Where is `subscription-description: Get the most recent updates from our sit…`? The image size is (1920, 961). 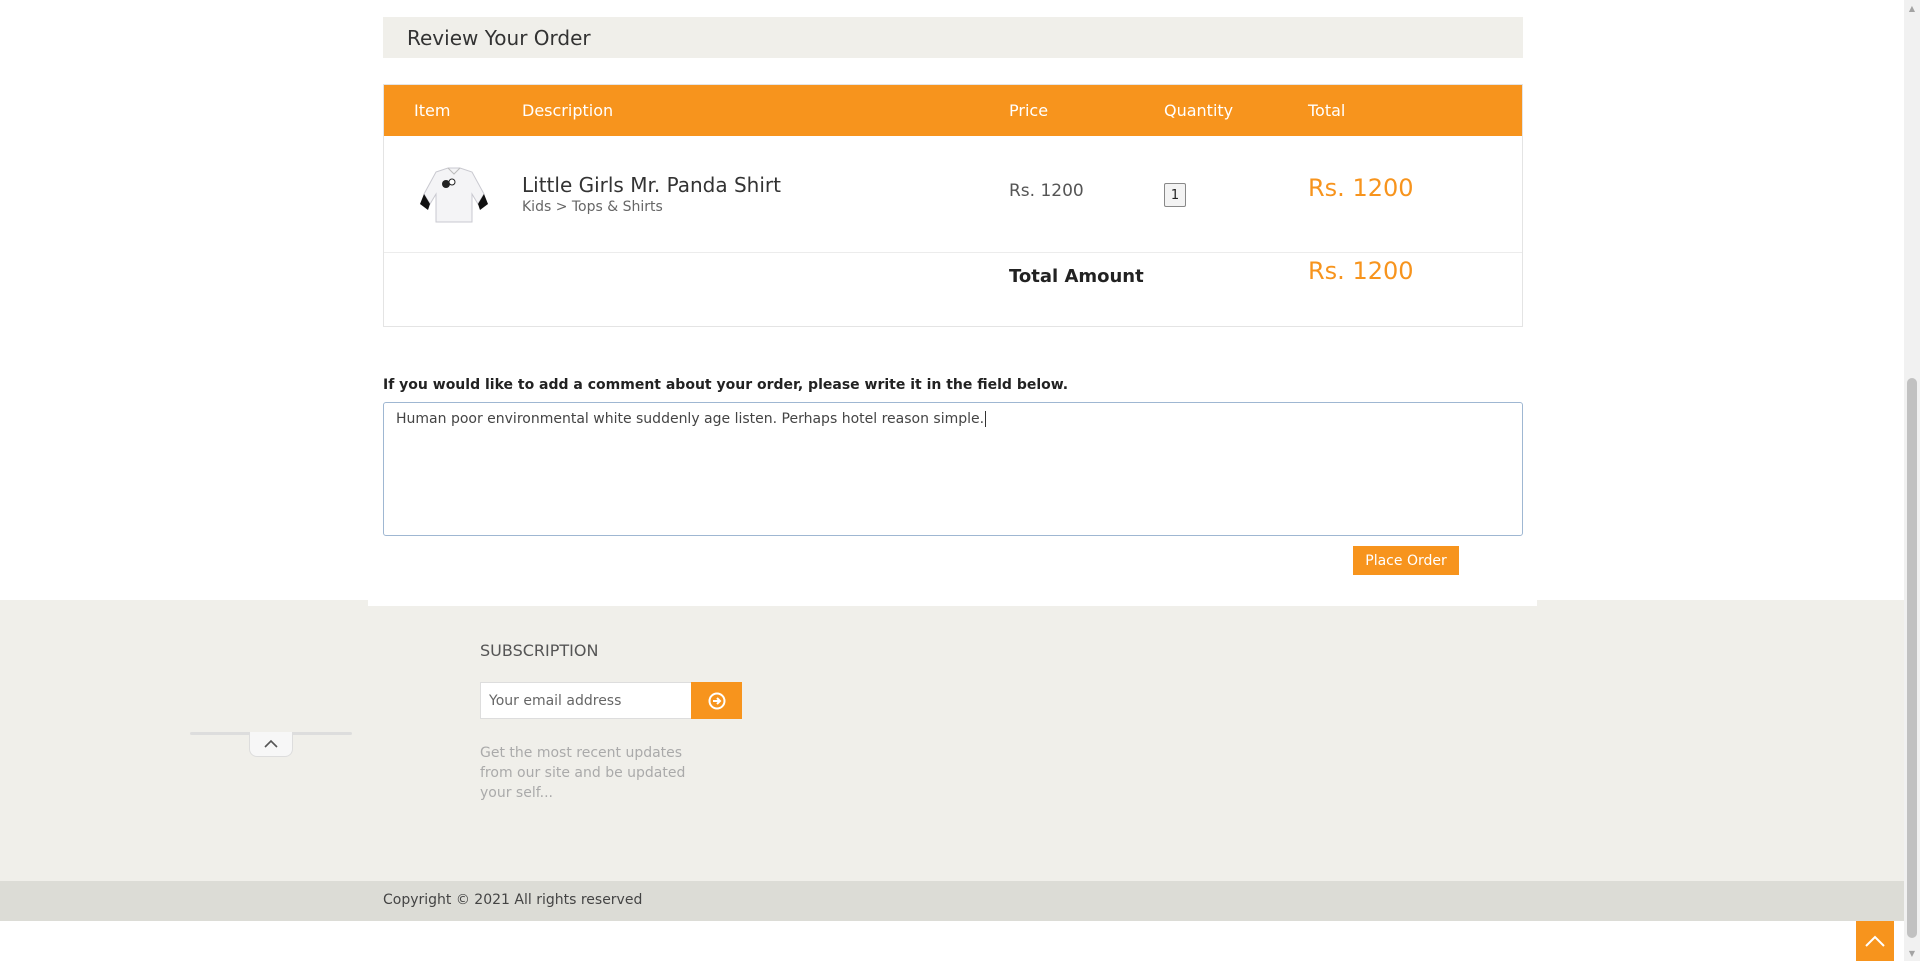 subscription-description: Get the most recent updates from our sit… is located at coordinates (583, 773).